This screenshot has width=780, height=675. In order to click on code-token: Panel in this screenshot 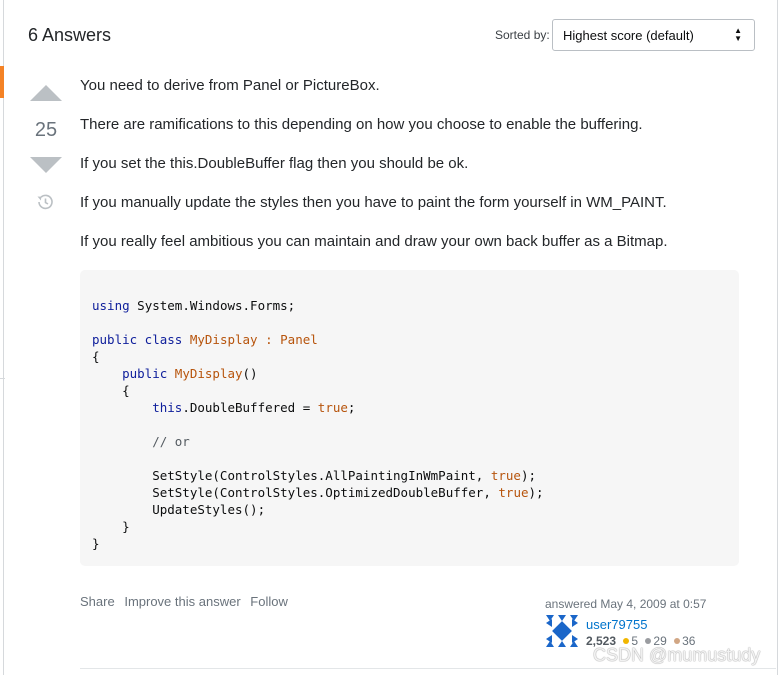, I will do `click(299, 339)`.